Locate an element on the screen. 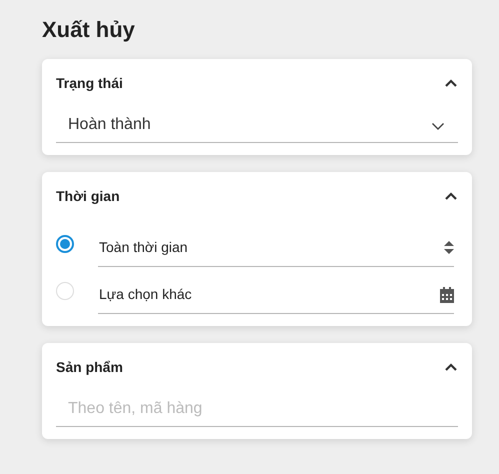  radio-button is located at coordinates (65, 243).